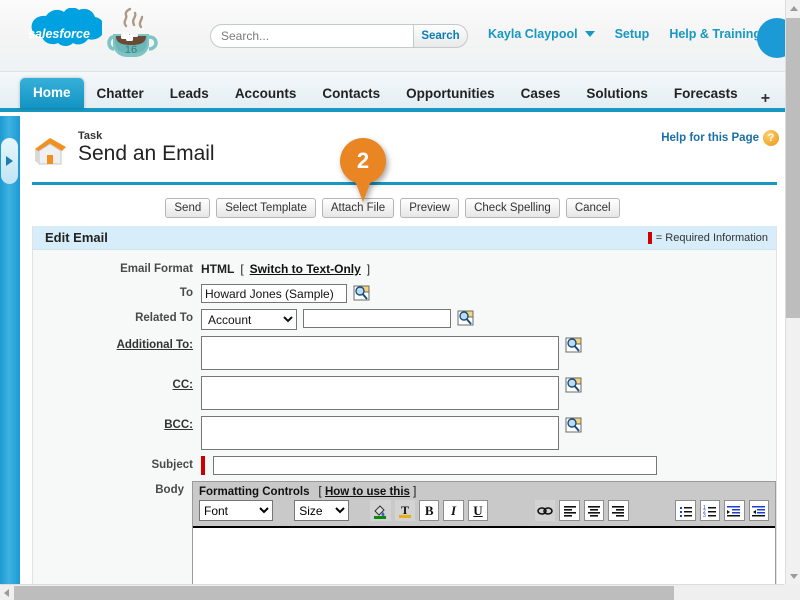 The width and height of the screenshot is (800, 600). I want to click on additional-to-textarea, so click(380, 353).